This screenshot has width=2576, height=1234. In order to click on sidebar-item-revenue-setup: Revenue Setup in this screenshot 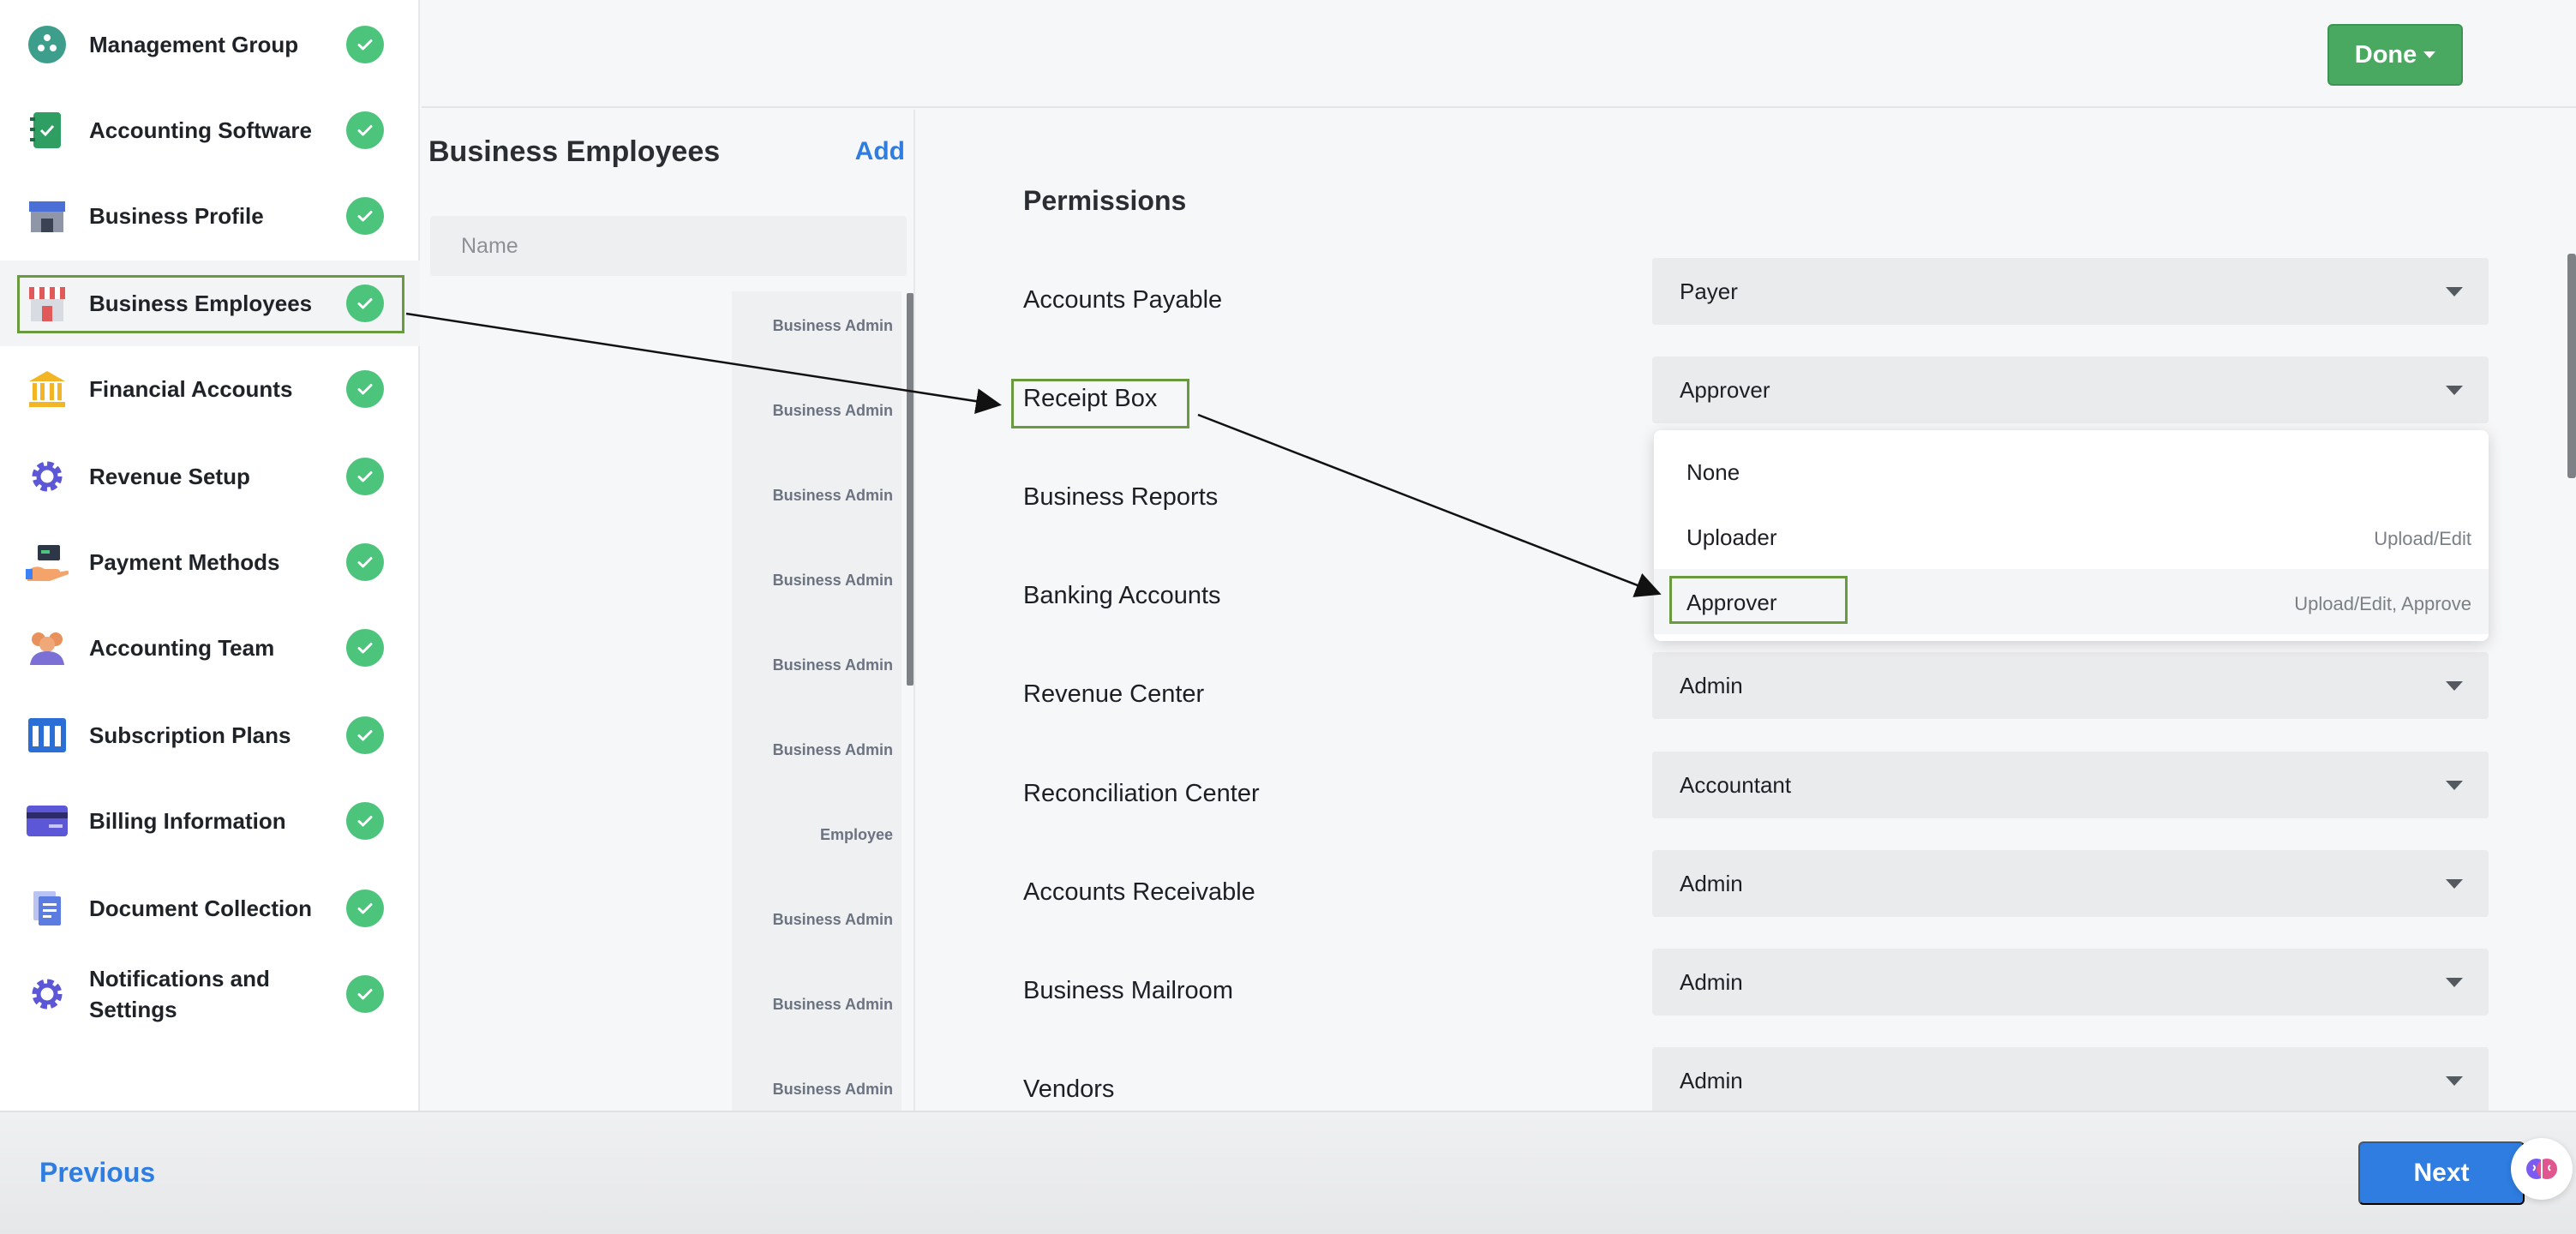, I will do `click(210, 476)`.